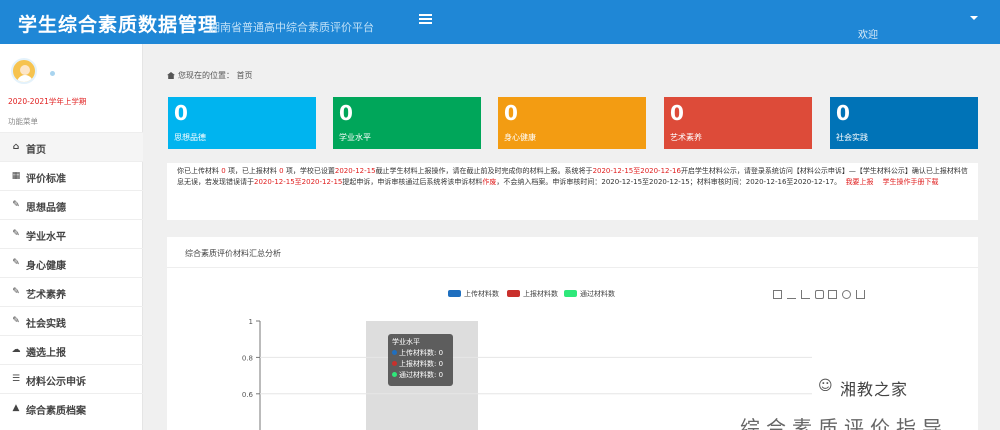 Image resolution: width=1000 pixels, height=430 pixels. I want to click on list-icon: ☰, so click(16, 379).